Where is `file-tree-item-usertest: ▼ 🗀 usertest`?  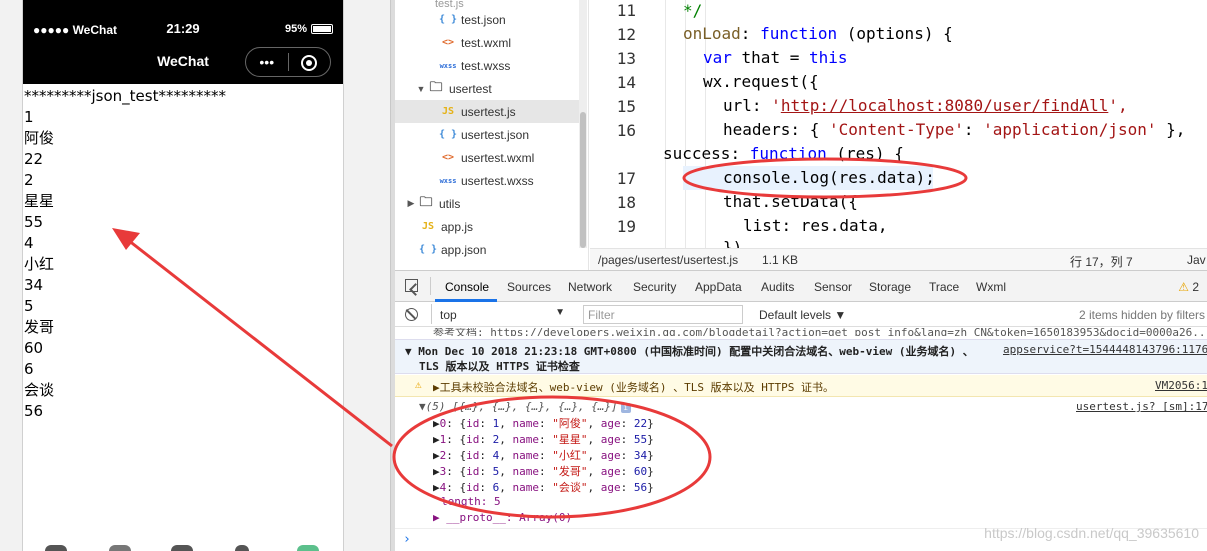 file-tree-item-usertest: ▼ 🗀 usertest is located at coordinates (487, 88).